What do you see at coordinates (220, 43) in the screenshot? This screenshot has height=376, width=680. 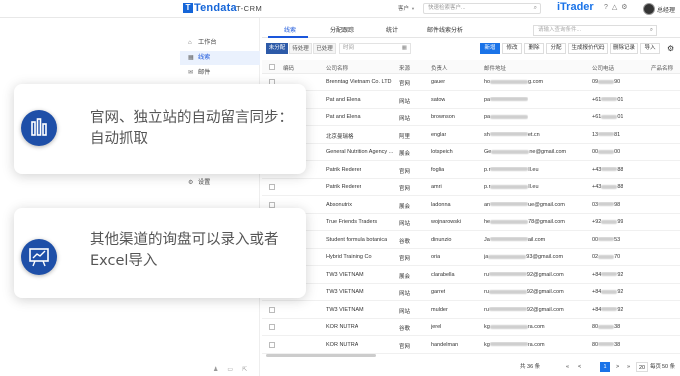 I see `sidebar-item-workbench: ⌂ 工作台` at bounding box center [220, 43].